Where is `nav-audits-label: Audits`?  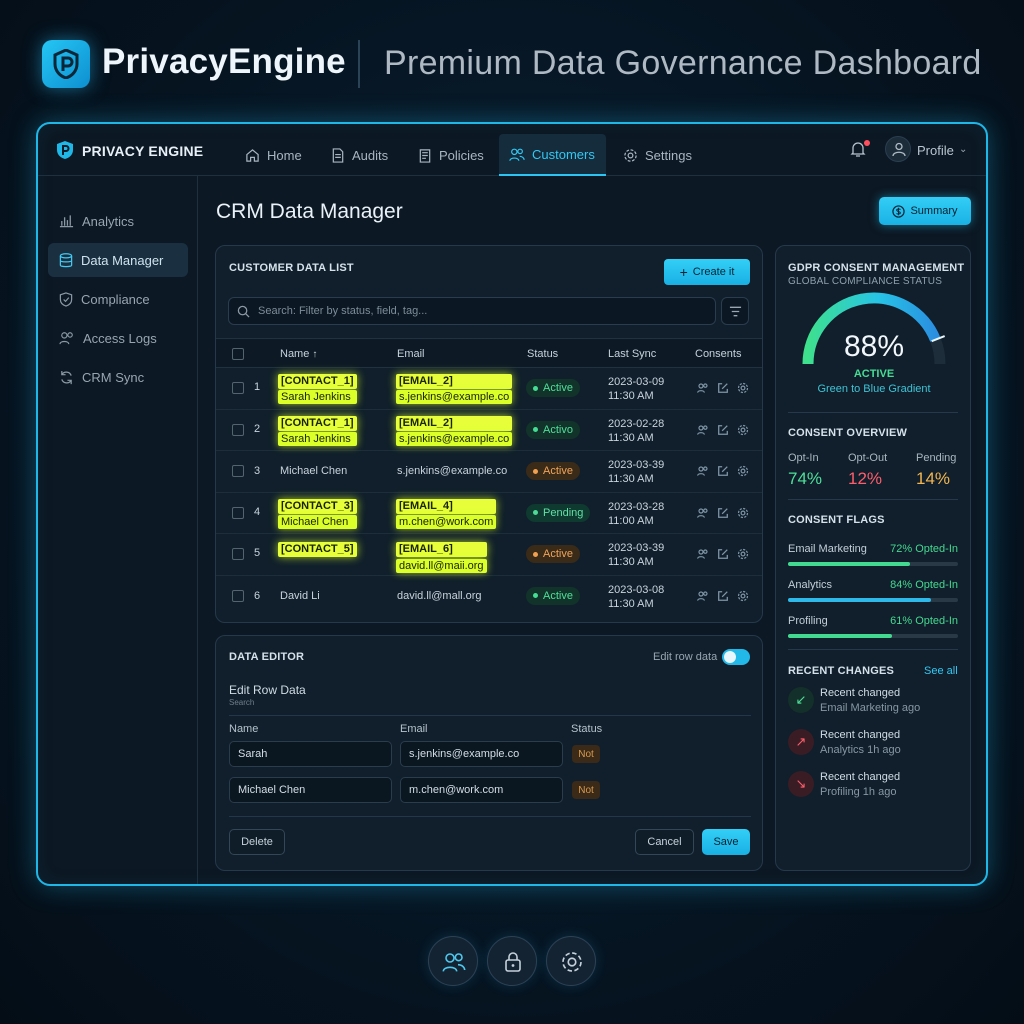 nav-audits-label: Audits is located at coordinates (370, 155).